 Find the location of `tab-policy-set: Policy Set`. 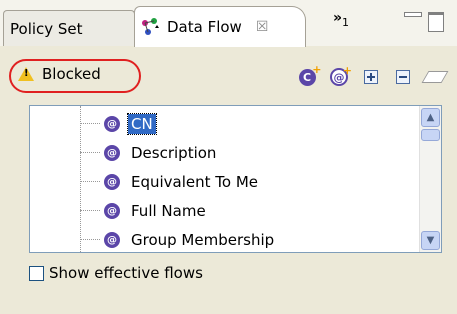

tab-policy-set: Policy Set is located at coordinates (69, 28).